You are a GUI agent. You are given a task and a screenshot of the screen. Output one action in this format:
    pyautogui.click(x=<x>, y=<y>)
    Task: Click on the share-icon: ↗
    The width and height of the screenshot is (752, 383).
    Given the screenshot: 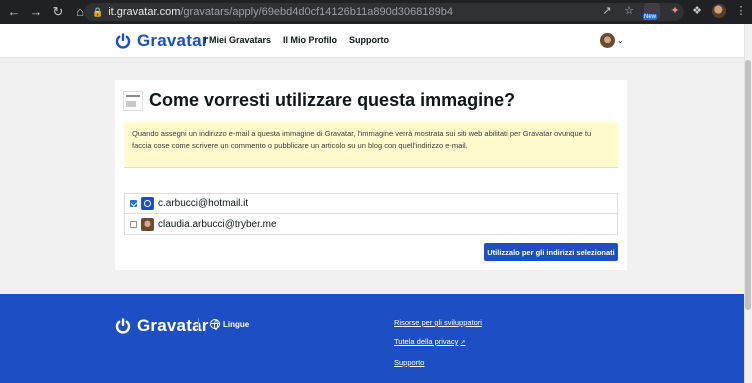 What is the action you would take?
    pyautogui.click(x=607, y=11)
    